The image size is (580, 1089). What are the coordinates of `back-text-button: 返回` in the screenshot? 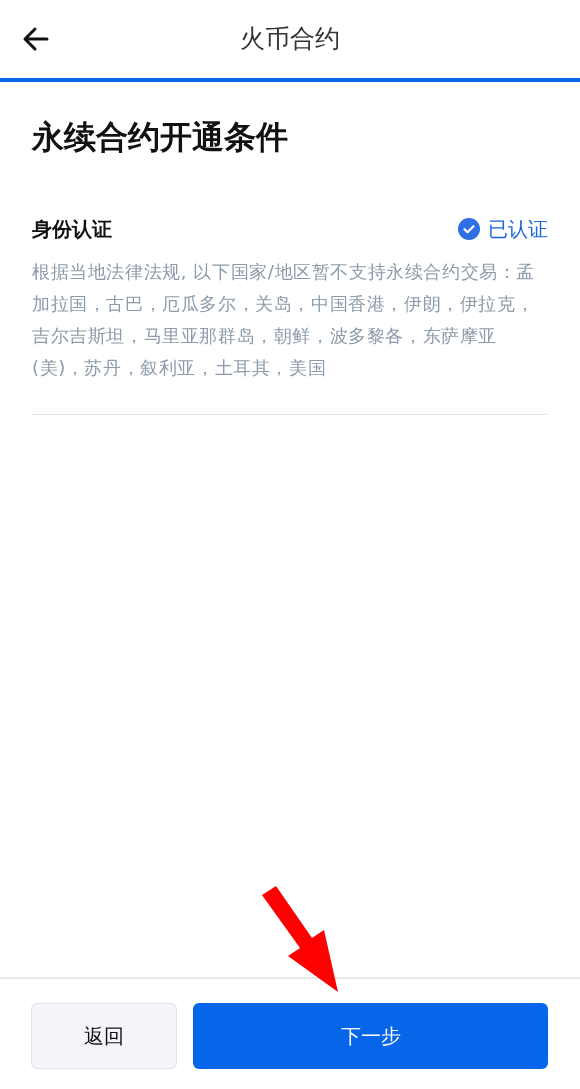 It's located at (104, 1036).